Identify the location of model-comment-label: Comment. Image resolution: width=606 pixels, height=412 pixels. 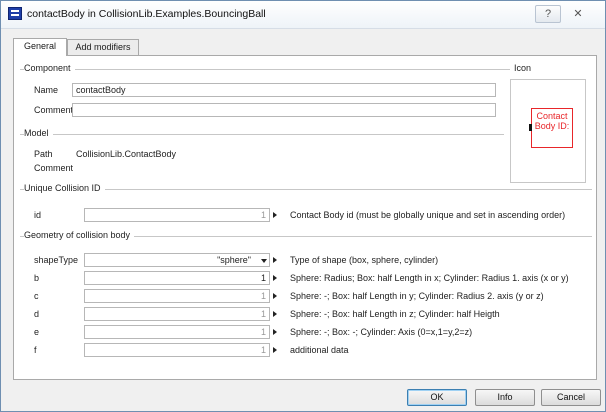
(54, 168).